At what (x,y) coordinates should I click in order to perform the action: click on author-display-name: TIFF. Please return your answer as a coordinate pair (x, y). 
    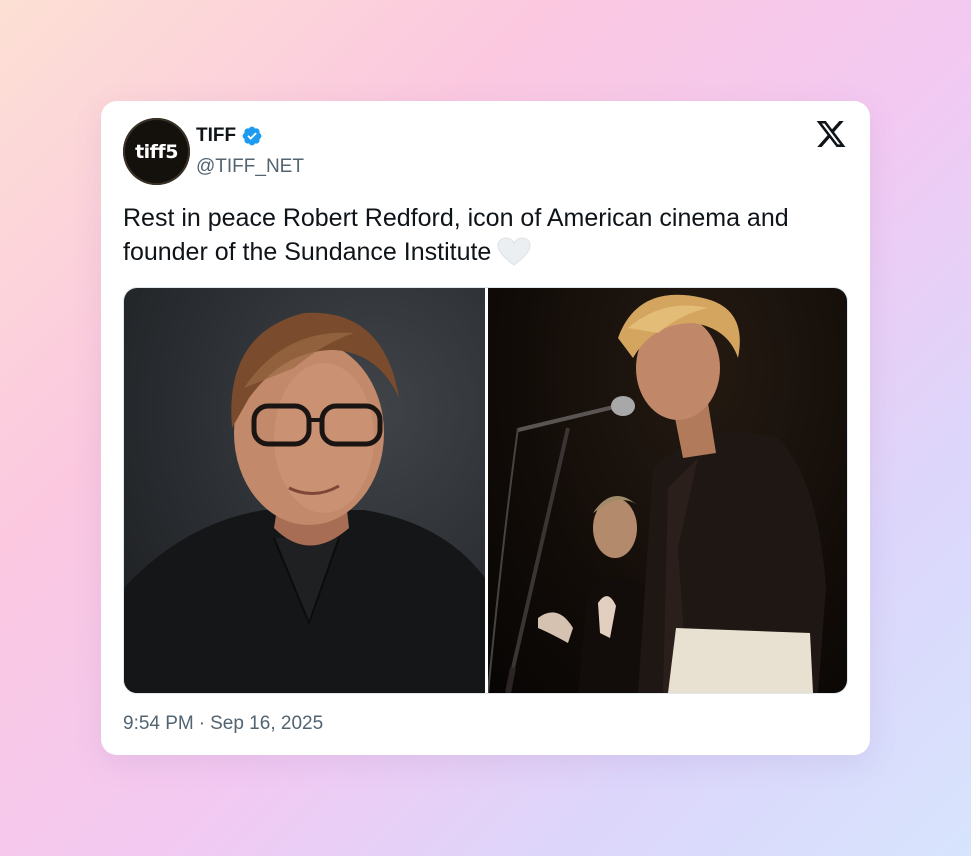
    Looking at the image, I should click on (216, 136).